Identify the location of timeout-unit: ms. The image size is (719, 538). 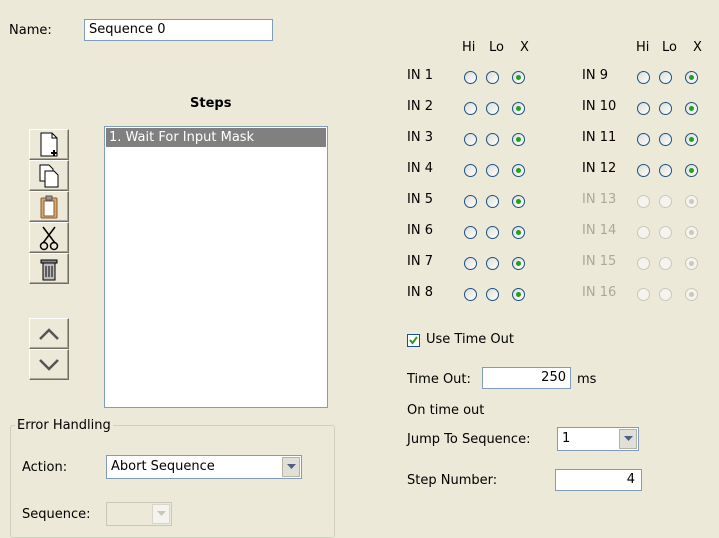
(587, 379).